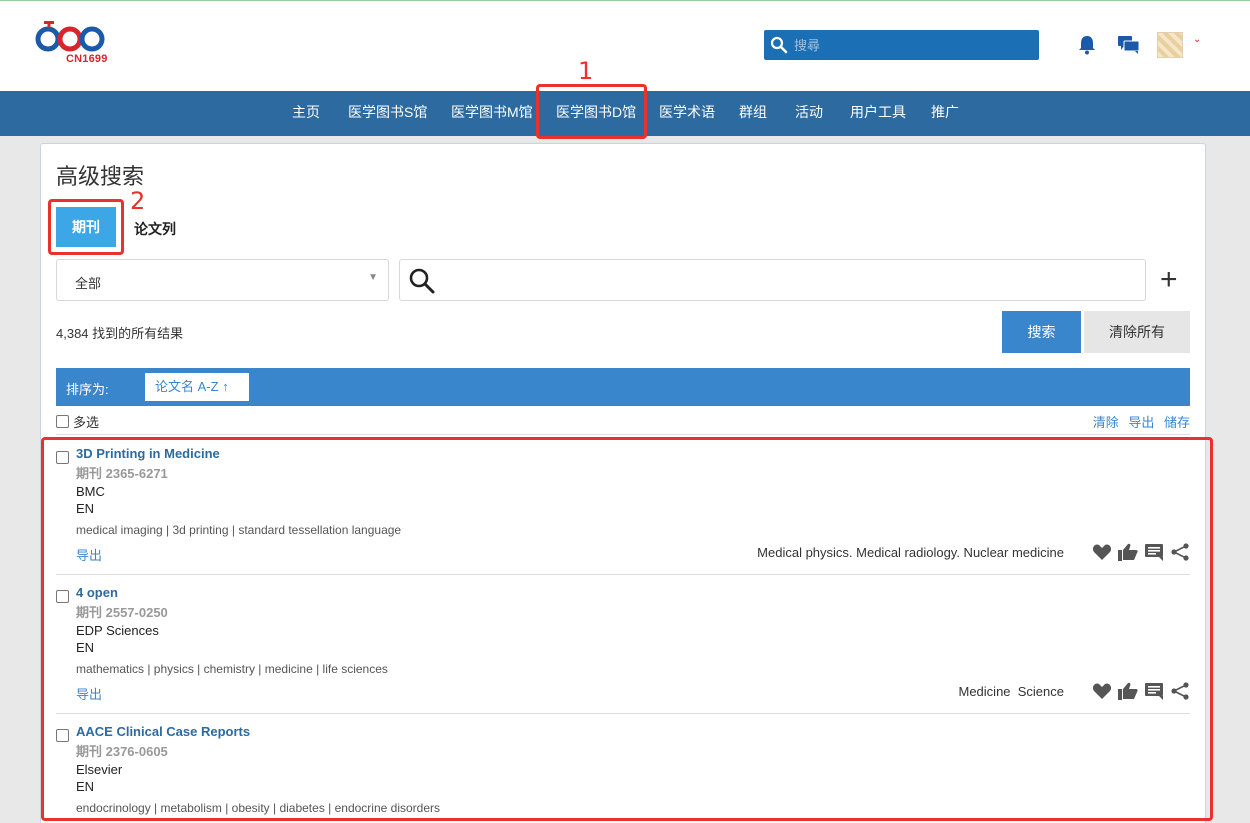 This screenshot has width=1250, height=823. I want to click on multi-select-label: 多选, so click(86, 422).